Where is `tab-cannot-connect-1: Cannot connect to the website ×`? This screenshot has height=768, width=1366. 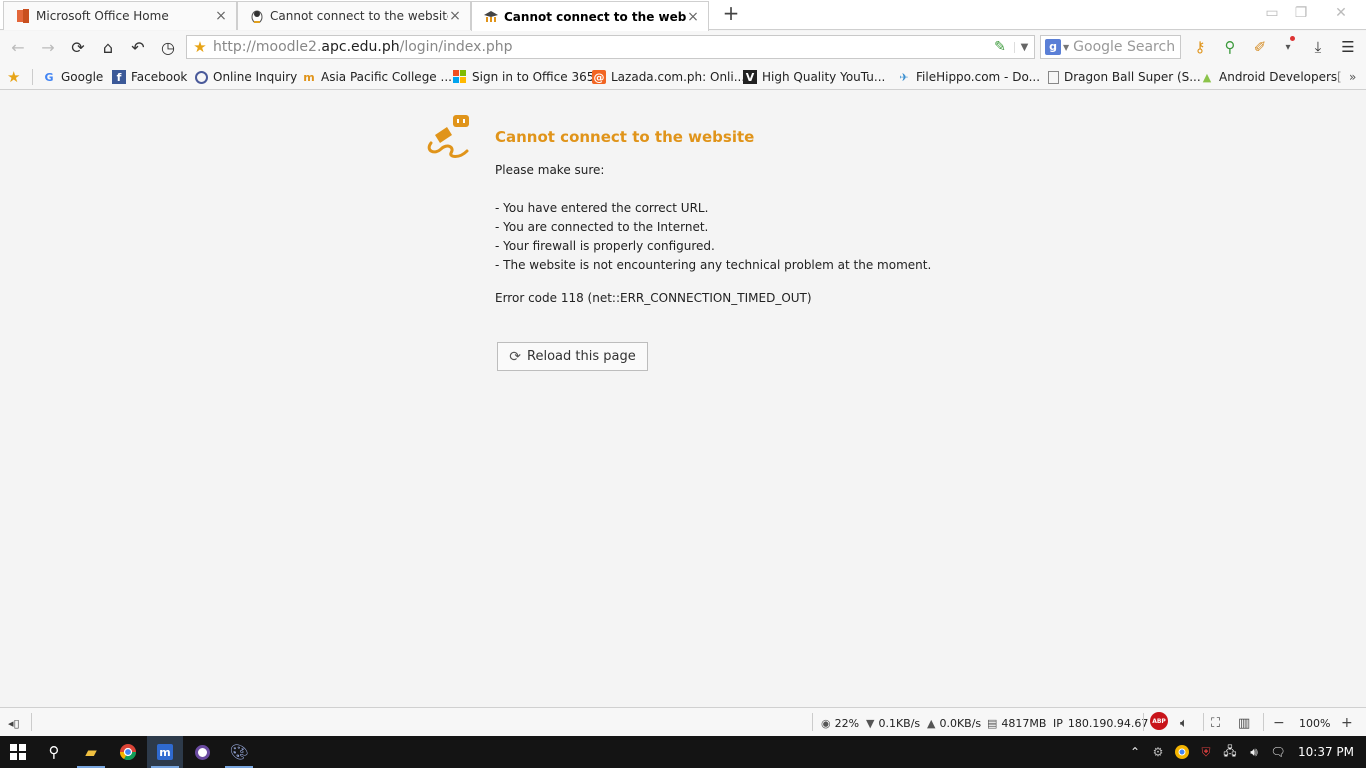 tab-cannot-connect-1: Cannot connect to the website × is located at coordinates (354, 15).